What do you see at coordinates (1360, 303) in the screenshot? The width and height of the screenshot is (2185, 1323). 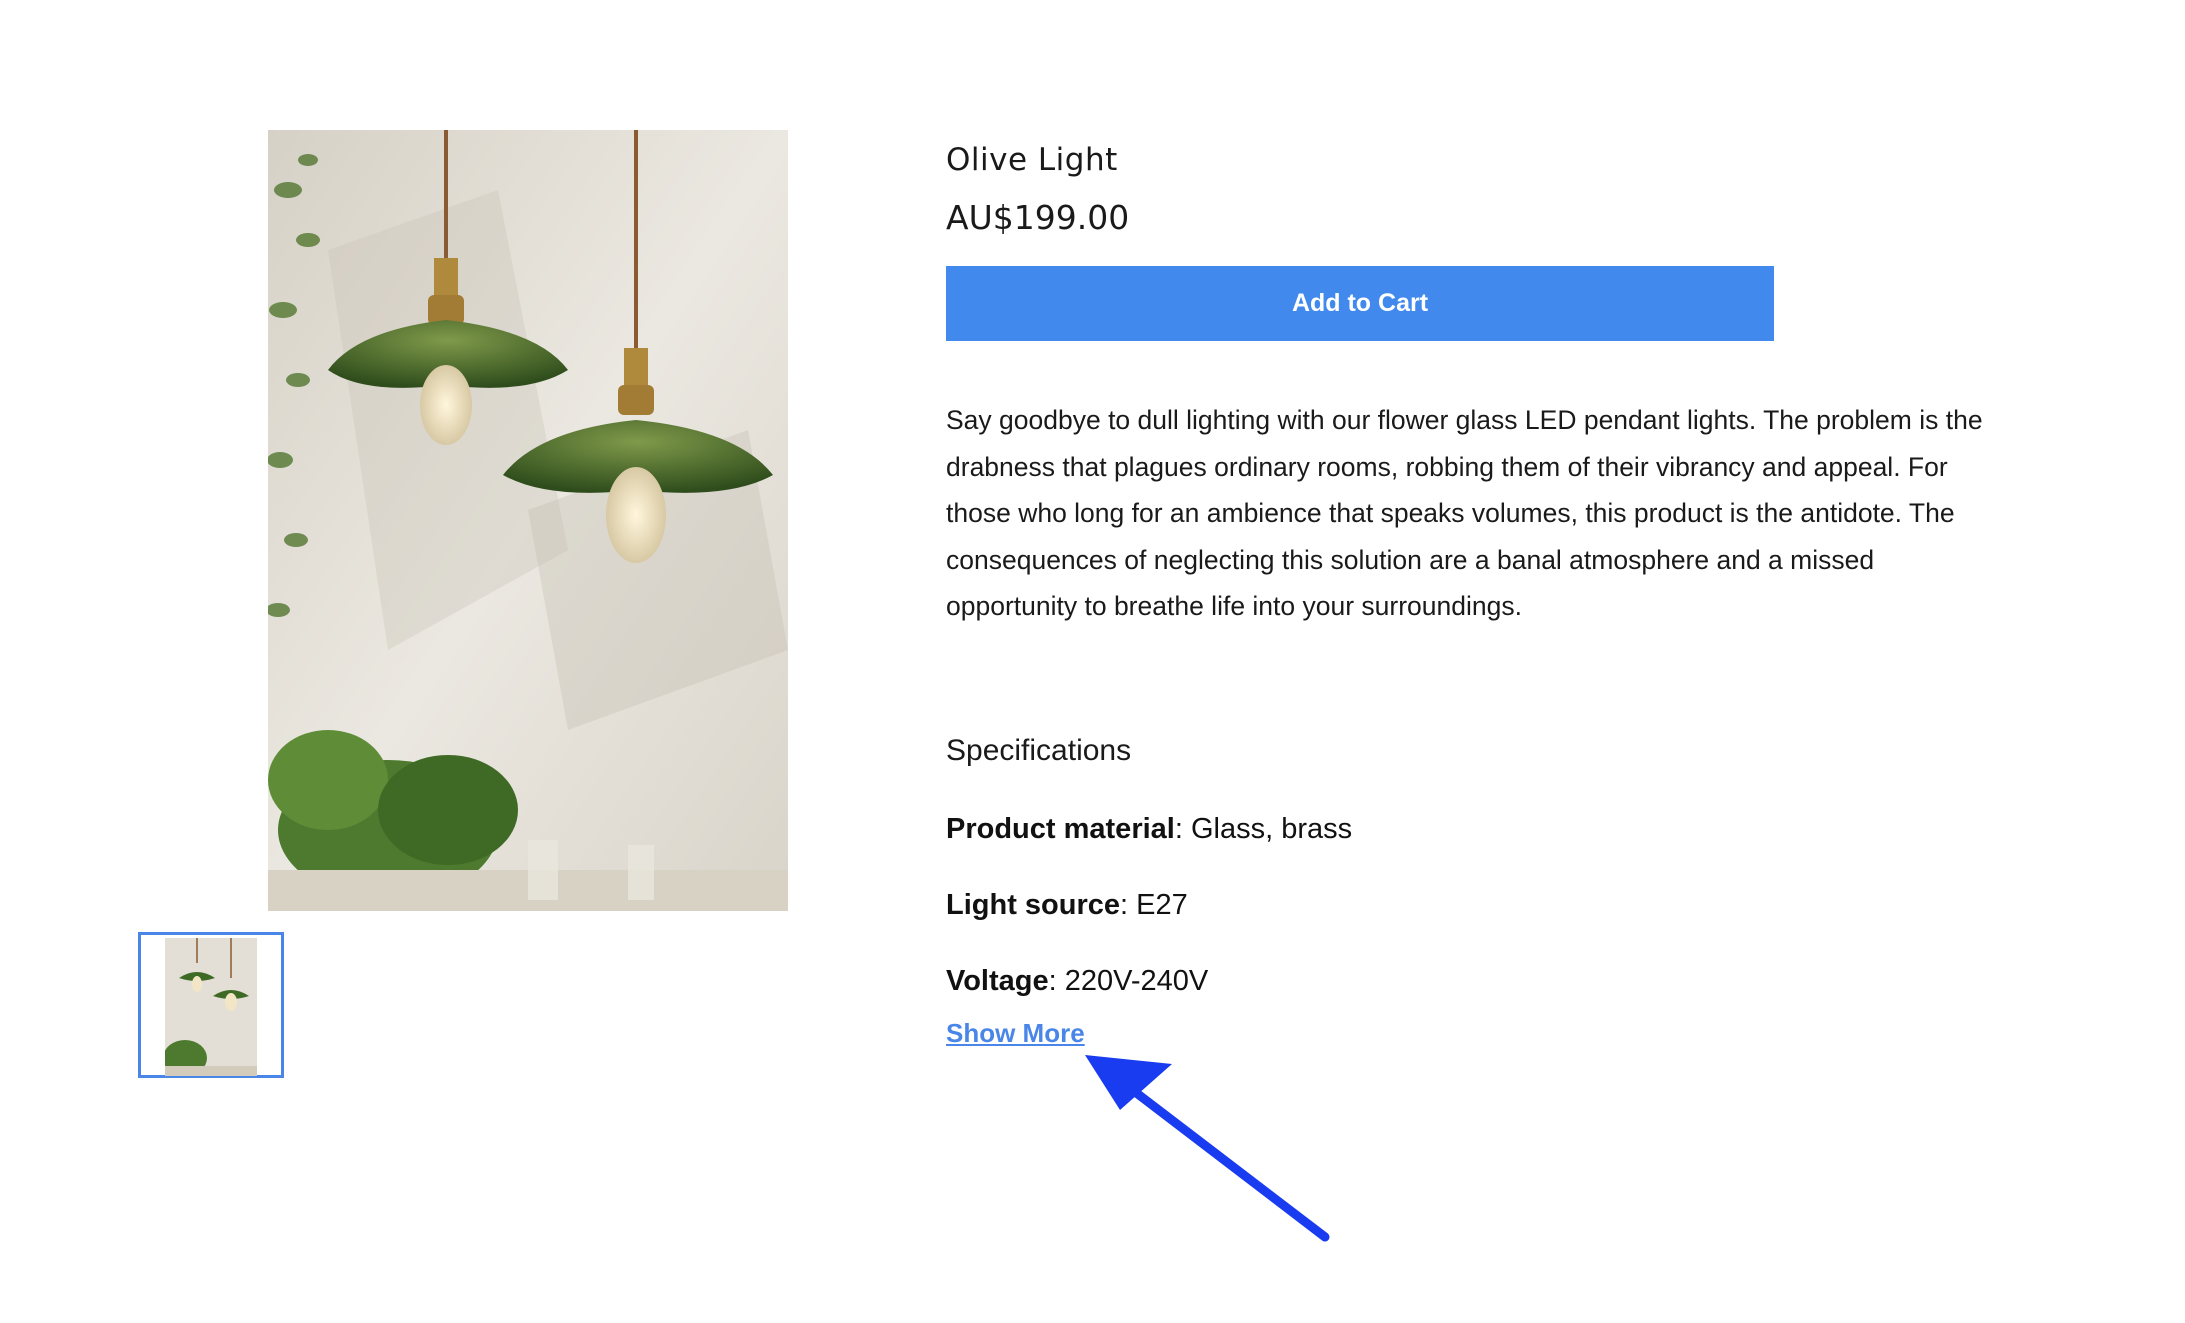 I see `add-to-cart-button: Add to Cart` at bounding box center [1360, 303].